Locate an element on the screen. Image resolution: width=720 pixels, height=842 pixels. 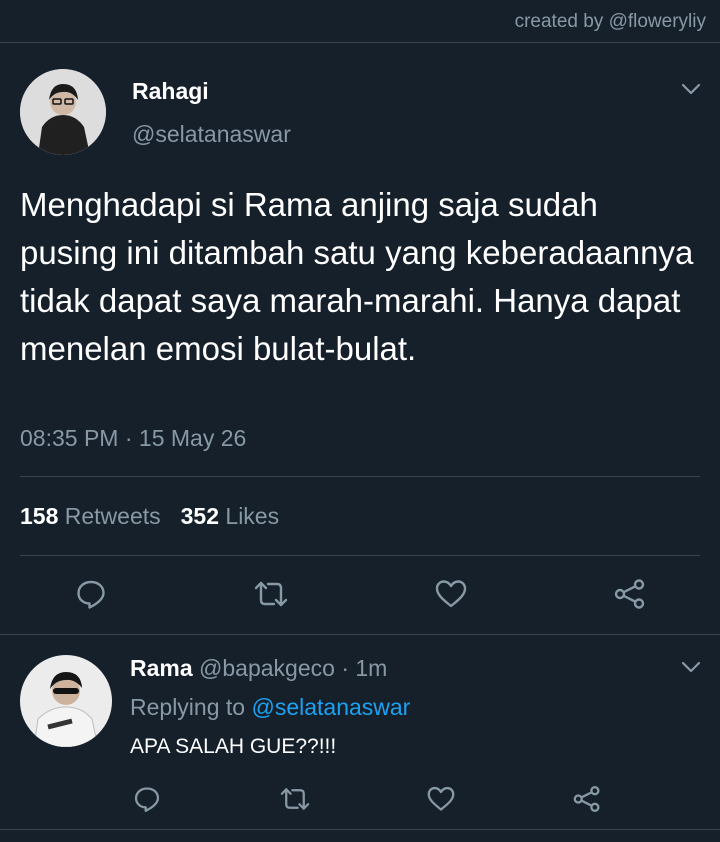
tweet-timestamp: 08:35 PM · 15 May 26 is located at coordinates (133, 438).